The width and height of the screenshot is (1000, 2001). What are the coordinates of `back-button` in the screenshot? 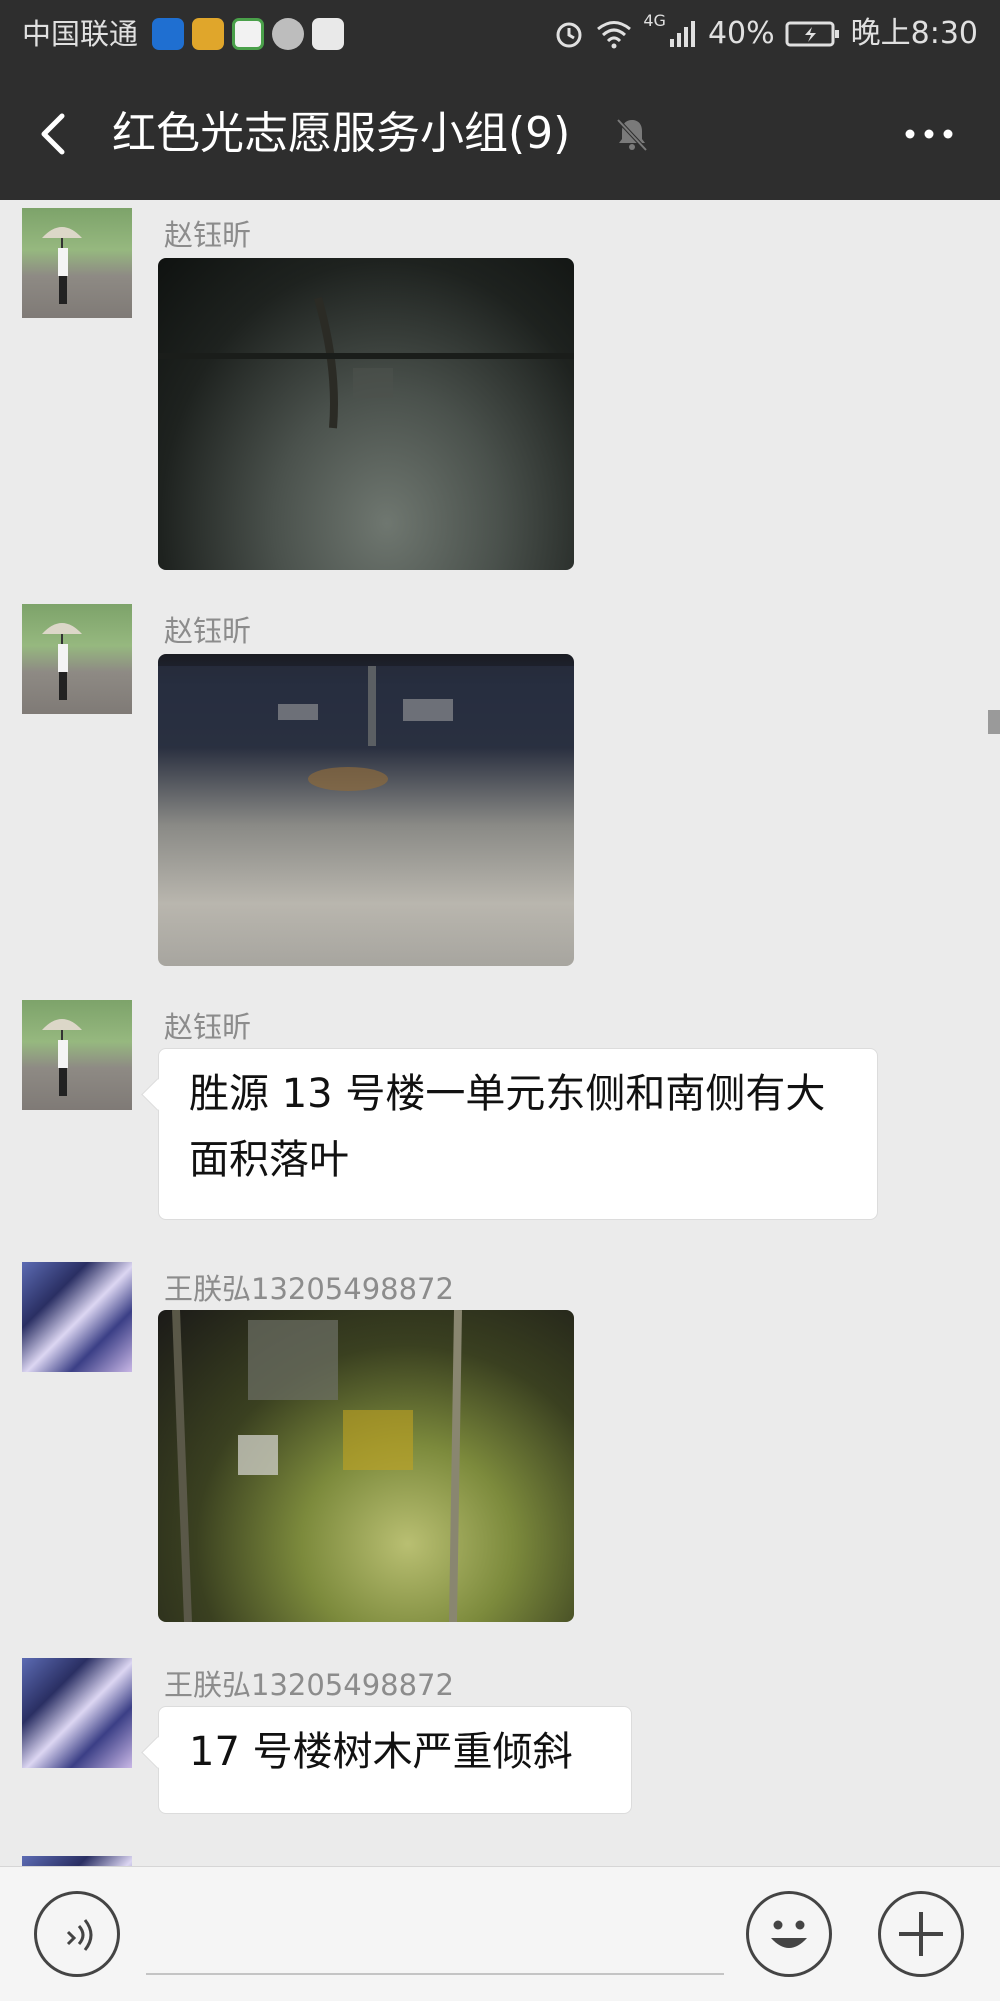 It's located at (56, 134).